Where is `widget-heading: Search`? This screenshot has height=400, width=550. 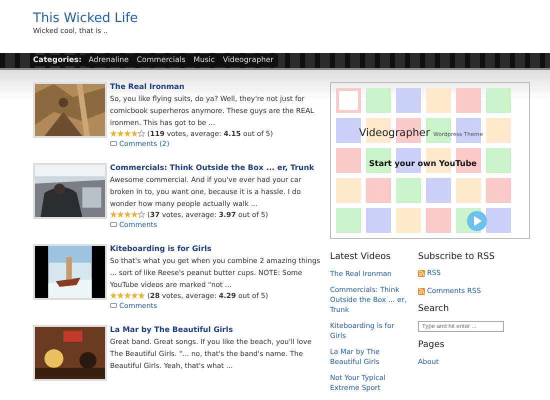
widget-heading: Search is located at coordinates (434, 310).